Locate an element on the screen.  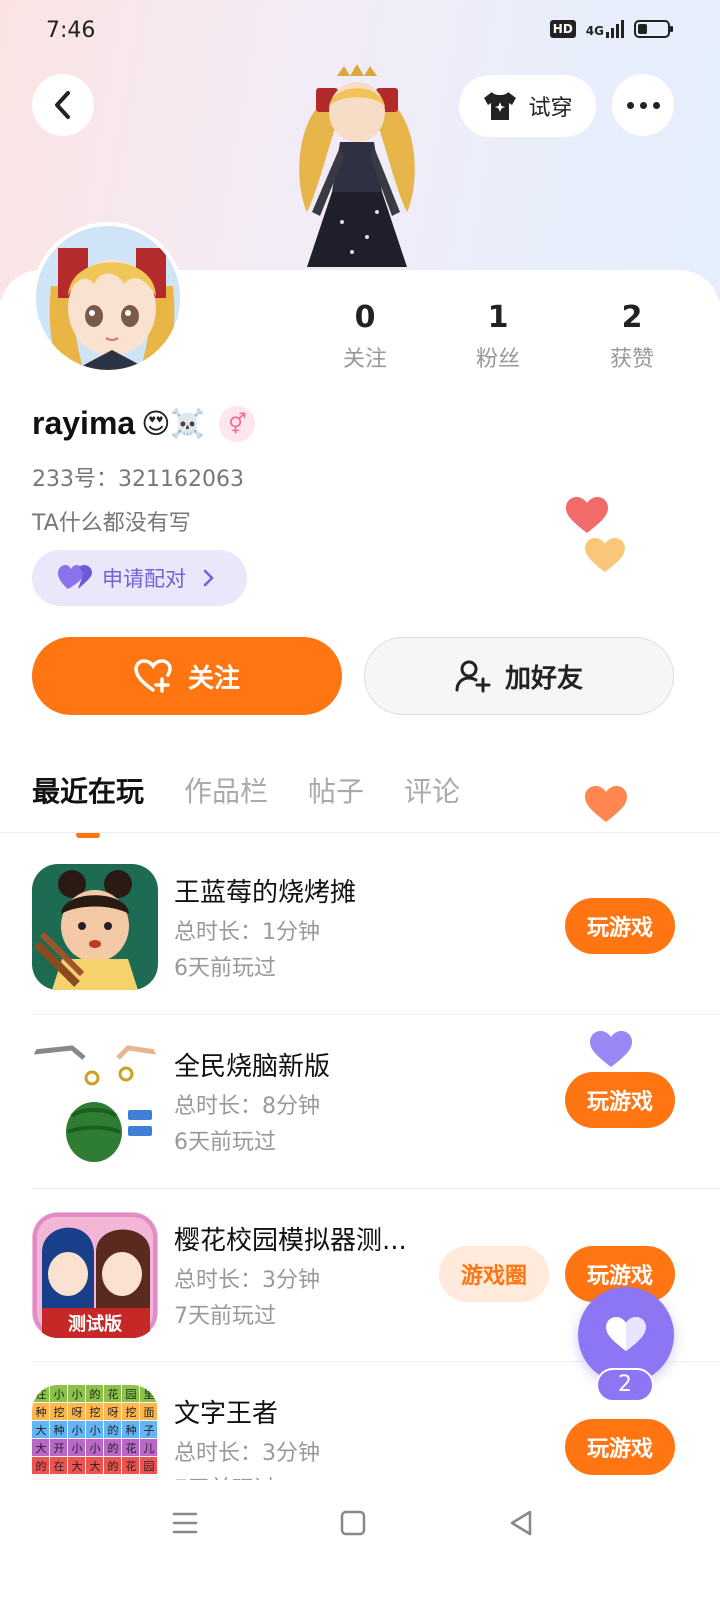
grid-char: 面 is located at coordinates (149, 1412).